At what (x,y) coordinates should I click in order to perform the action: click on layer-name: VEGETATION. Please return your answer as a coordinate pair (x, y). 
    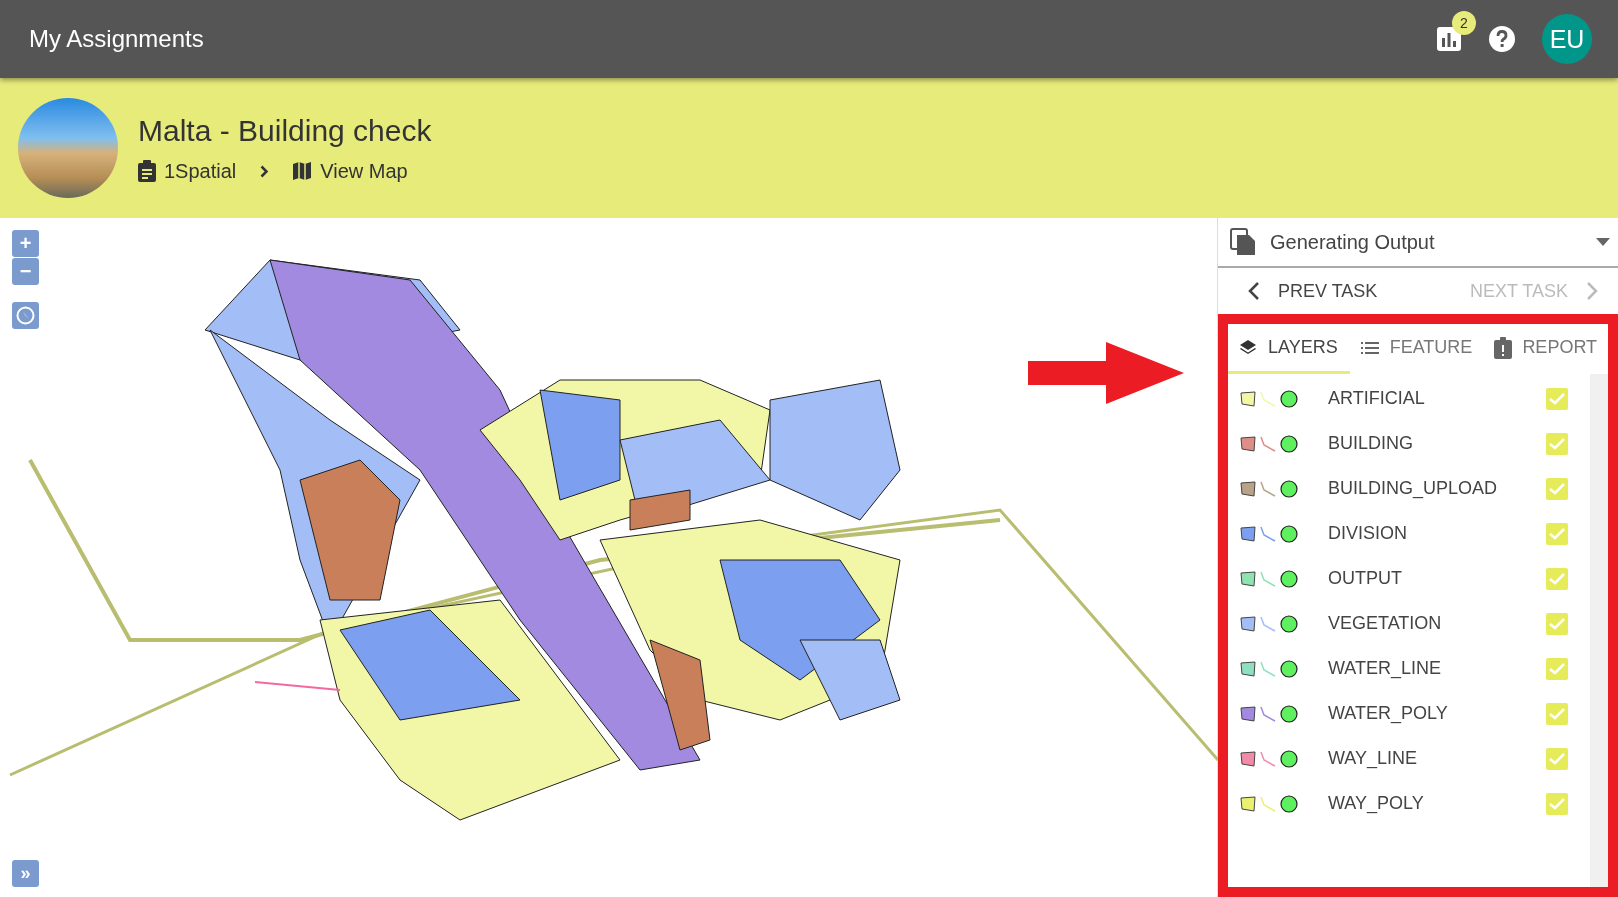
    Looking at the image, I should click on (1385, 623).